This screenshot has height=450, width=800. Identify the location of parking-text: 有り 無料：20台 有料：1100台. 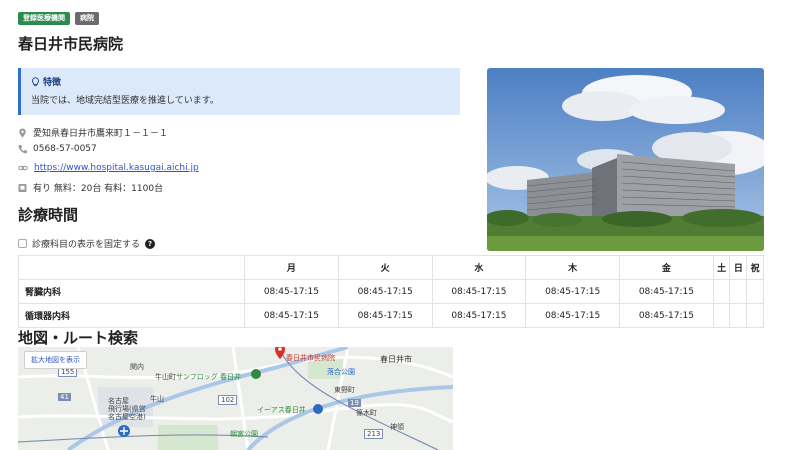
(98, 189).